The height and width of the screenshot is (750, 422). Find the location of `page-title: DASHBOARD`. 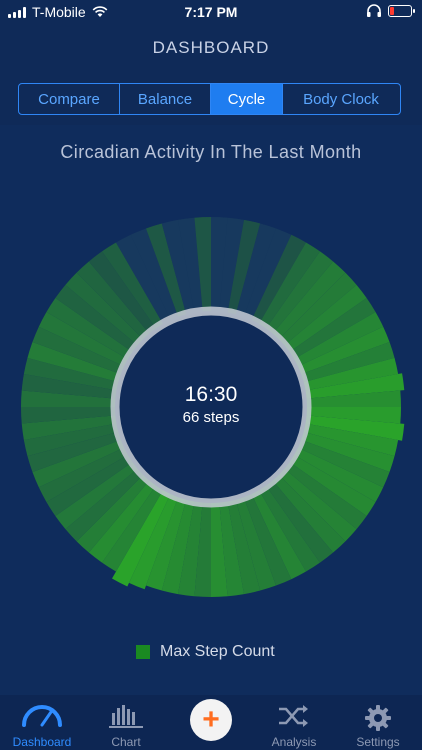

page-title: DASHBOARD is located at coordinates (211, 47).